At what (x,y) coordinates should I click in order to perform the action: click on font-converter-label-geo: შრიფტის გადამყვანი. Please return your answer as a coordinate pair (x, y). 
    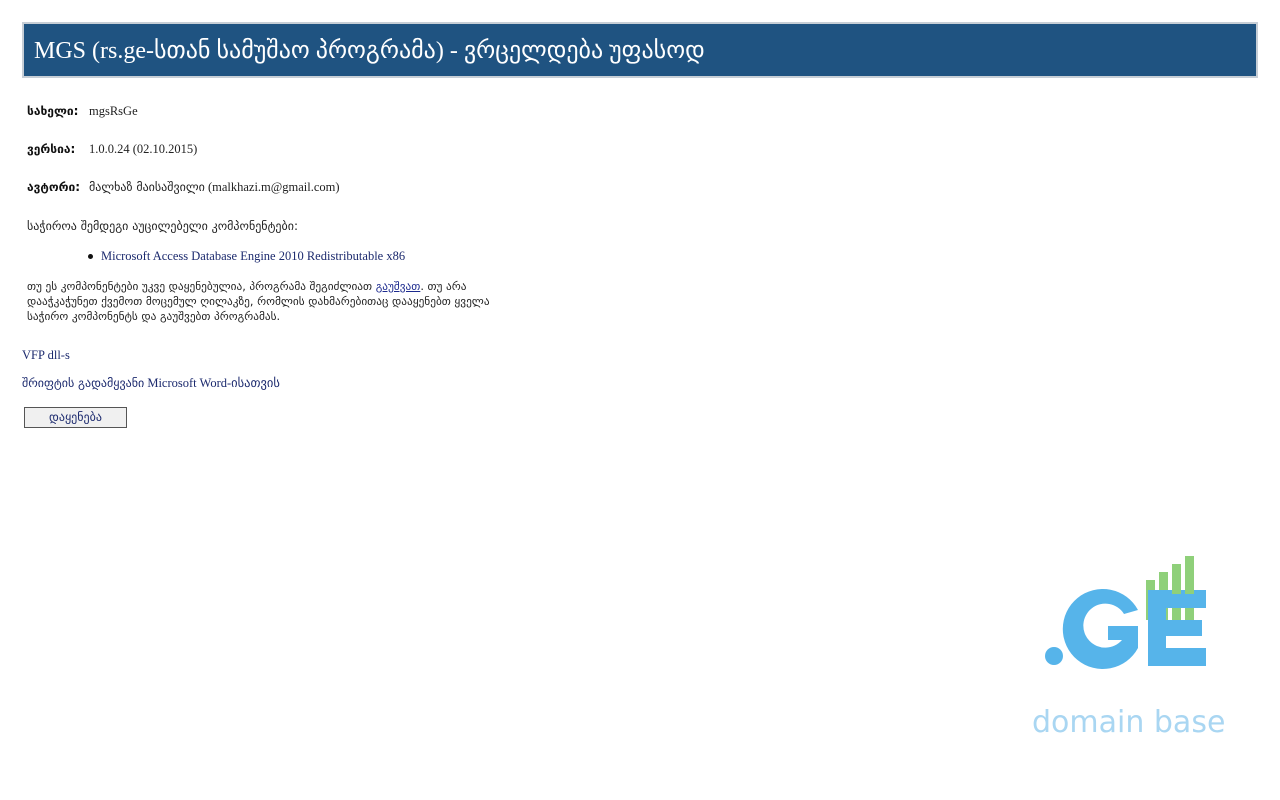
    Looking at the image, I should click on (83, 383).